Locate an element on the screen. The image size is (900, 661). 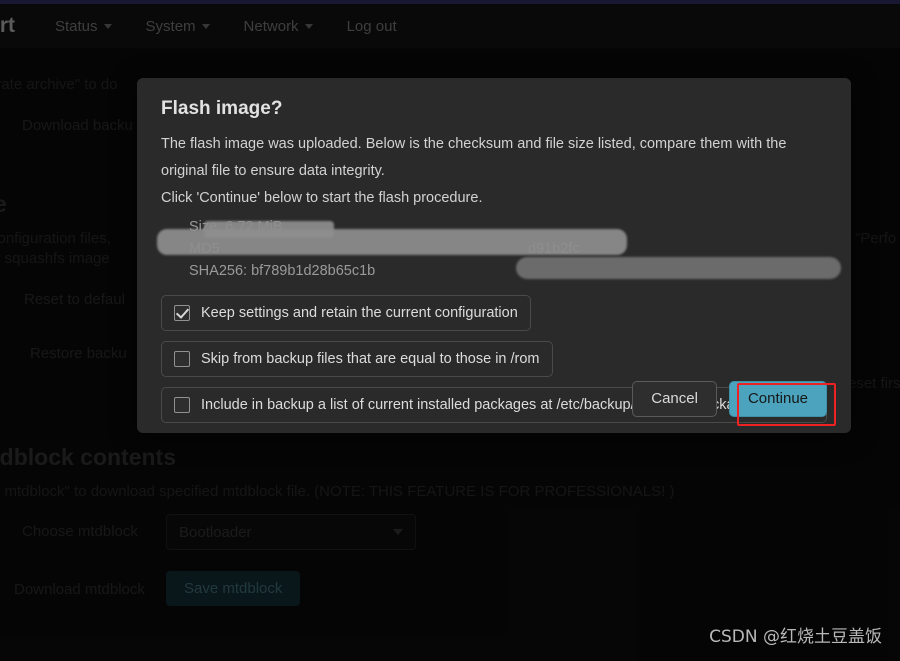
backup-archive-description: erate archive" to do is located at coordinates (59, 84).